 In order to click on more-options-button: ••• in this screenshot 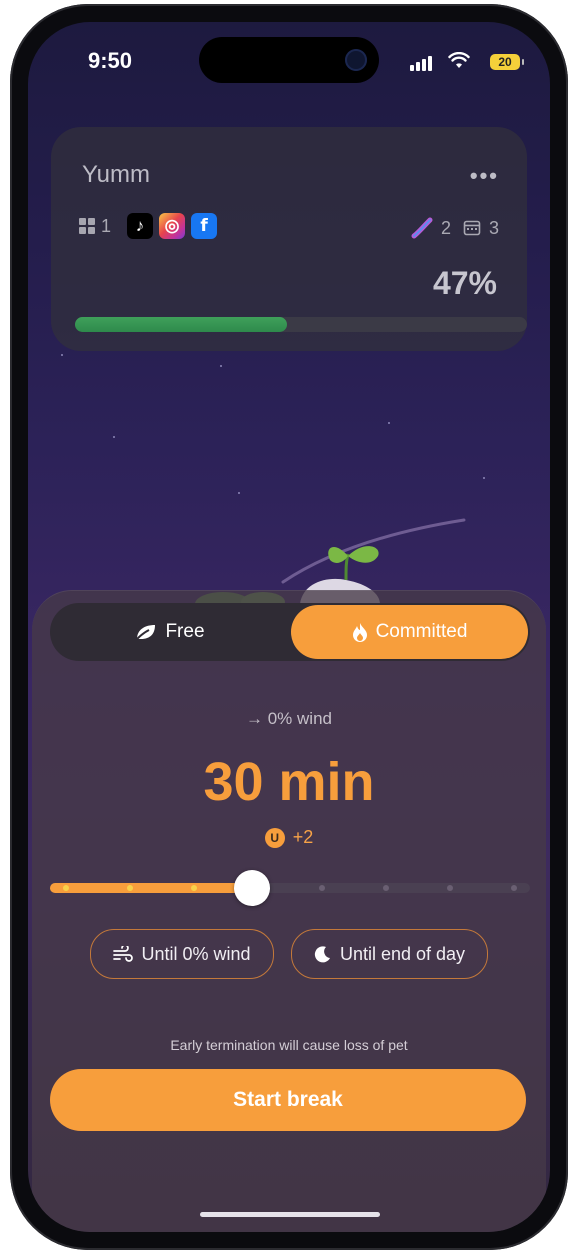, I will do `click(484, 176)`.